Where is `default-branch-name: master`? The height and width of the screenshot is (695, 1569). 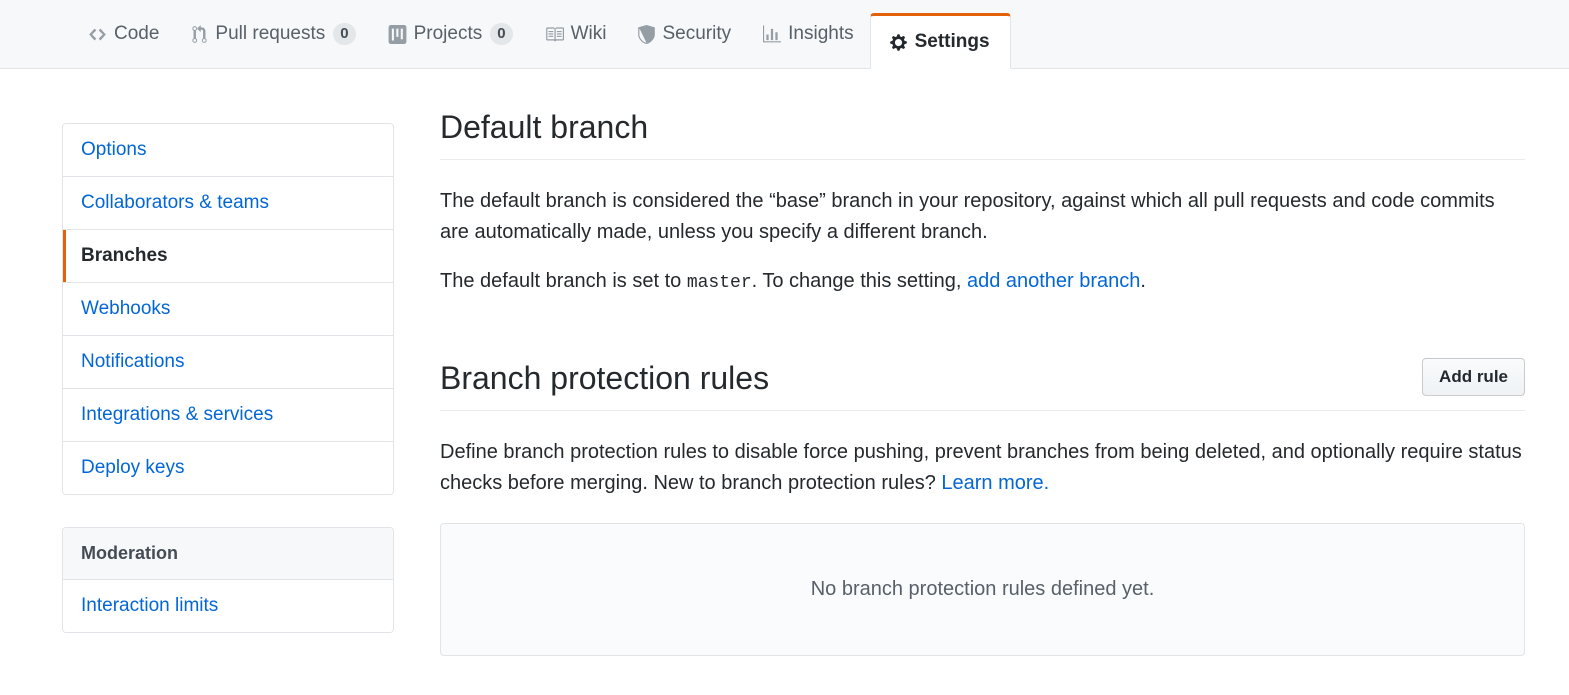 default-branch-name: master is located at coordinates (719, 283).